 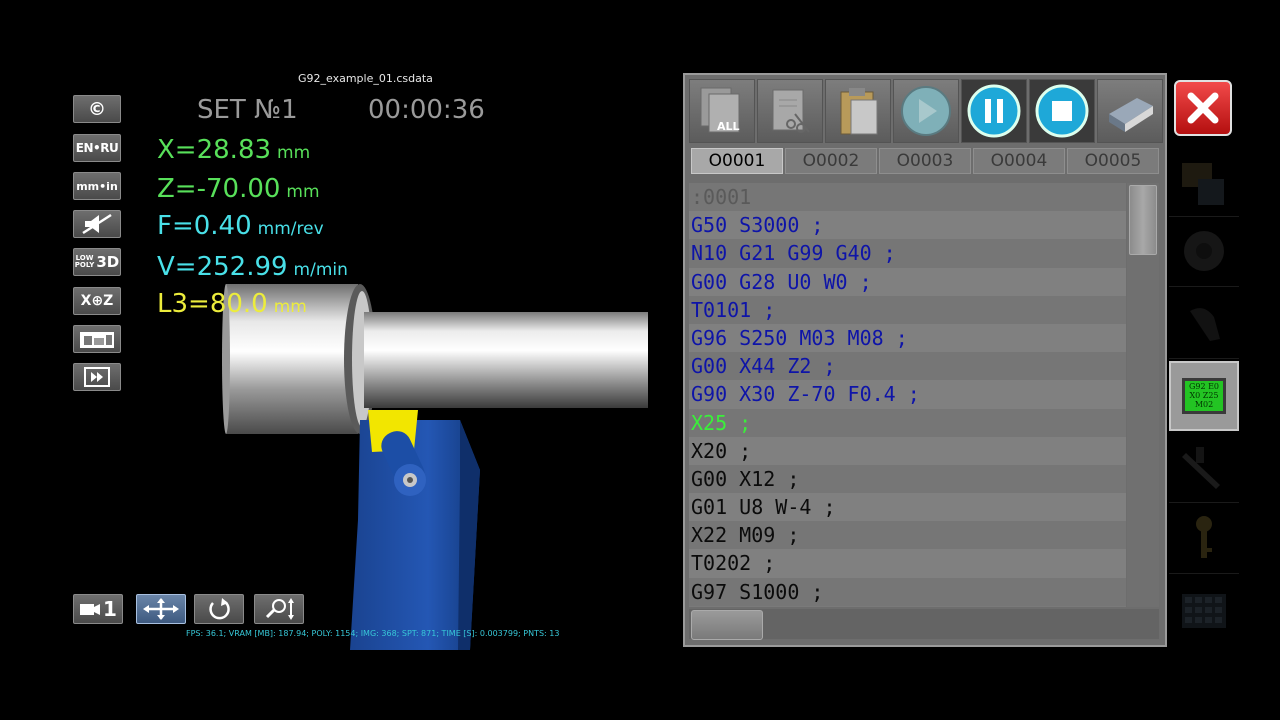 What do you see at coordinates (247, 110) in the screenshot?
I see `set-label: SET №1` at bounding box center [247, 110].